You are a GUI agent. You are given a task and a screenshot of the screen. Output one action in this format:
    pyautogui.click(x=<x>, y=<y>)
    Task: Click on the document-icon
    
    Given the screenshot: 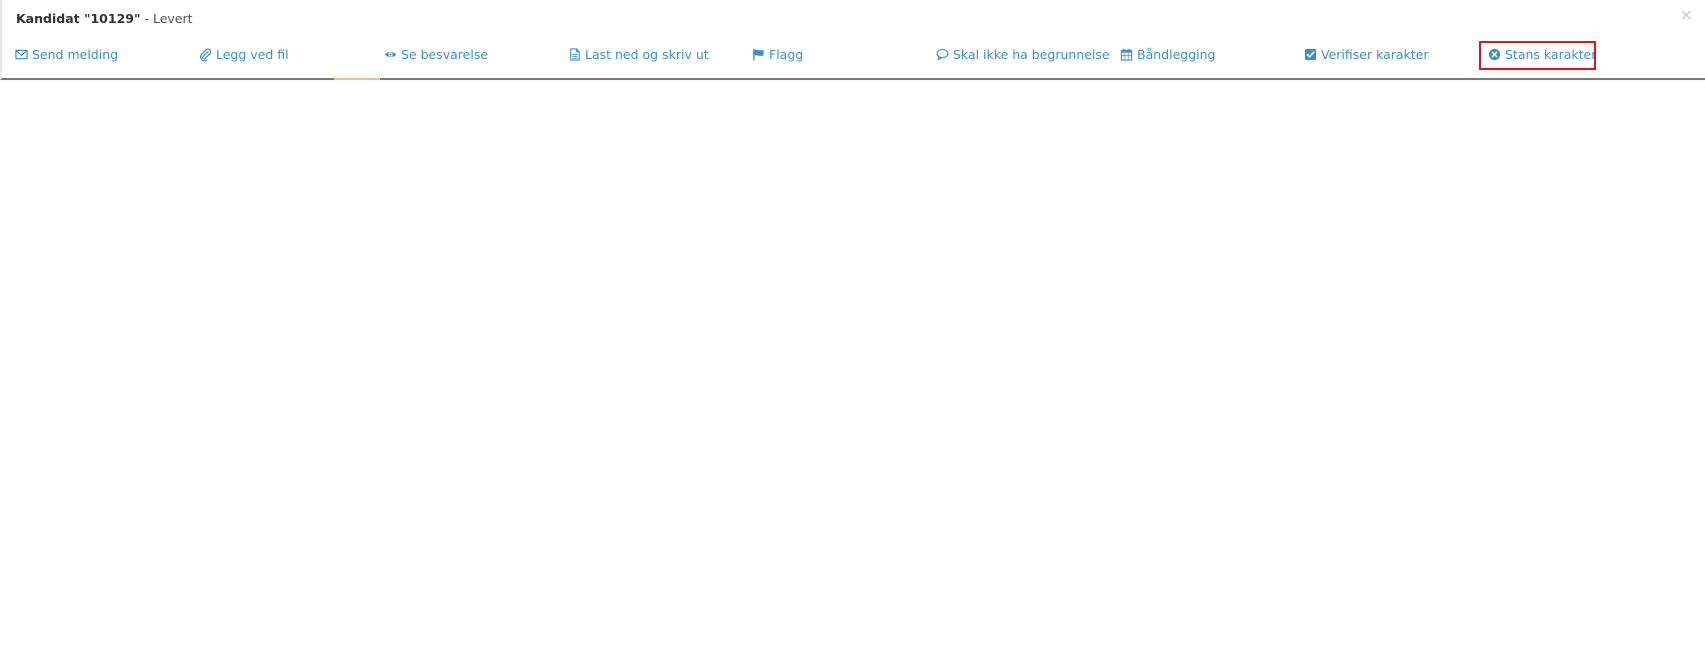 What is the action you would take?
    pyautogui.click(x=575, y=54)
    